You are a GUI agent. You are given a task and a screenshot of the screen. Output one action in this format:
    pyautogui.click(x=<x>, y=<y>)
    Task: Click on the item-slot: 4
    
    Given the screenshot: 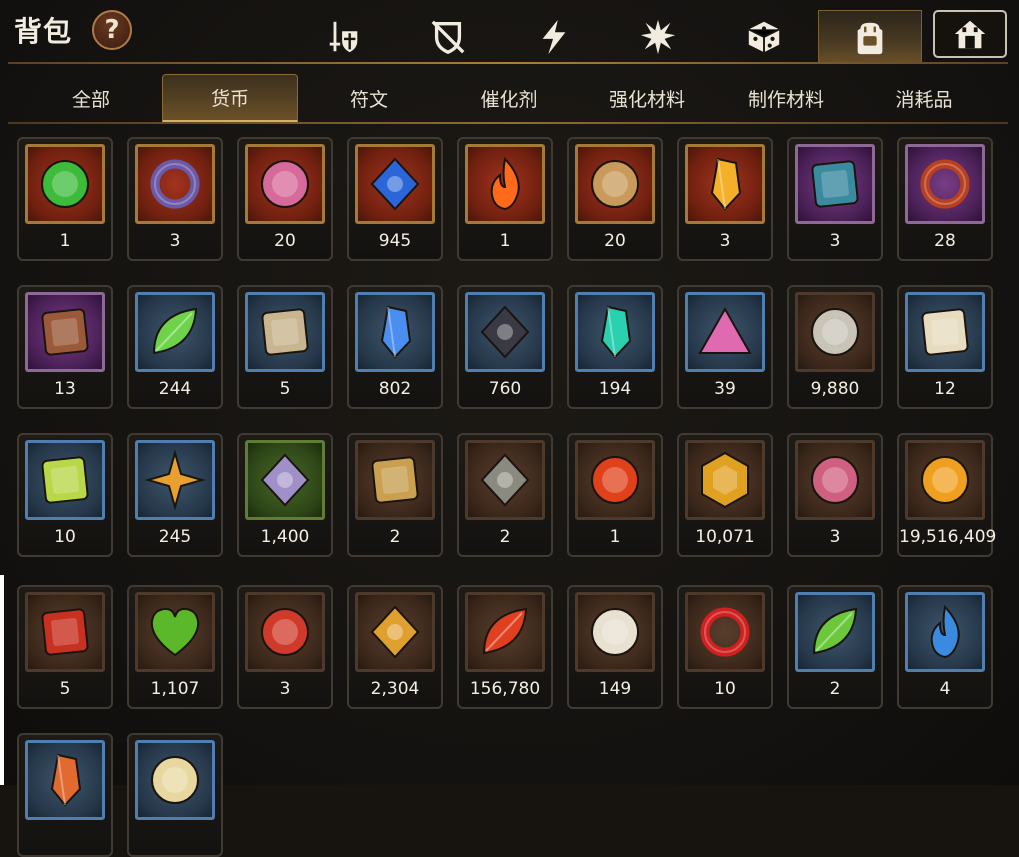 What is the action you would take?
    pyautogui.click(x=945, y=647)
    